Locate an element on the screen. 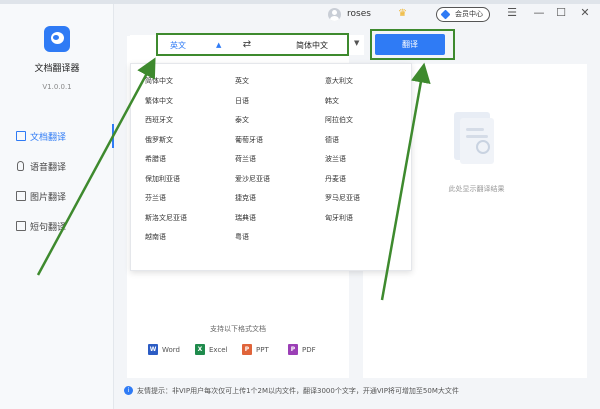 Image resolution: width=600 pixels, height=409 pixels. ppt-icon: P is located at coordinates (247, 349).